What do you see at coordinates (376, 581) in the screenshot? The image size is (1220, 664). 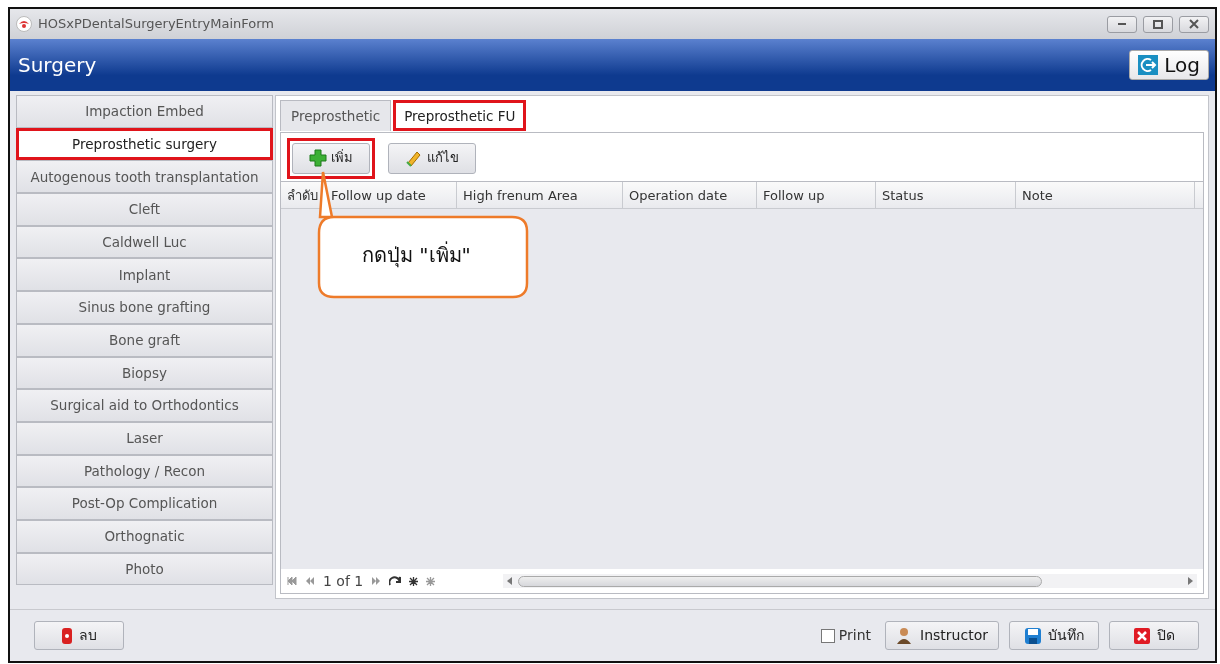 I see `next-page-icon` at bounding box center [376, 581].